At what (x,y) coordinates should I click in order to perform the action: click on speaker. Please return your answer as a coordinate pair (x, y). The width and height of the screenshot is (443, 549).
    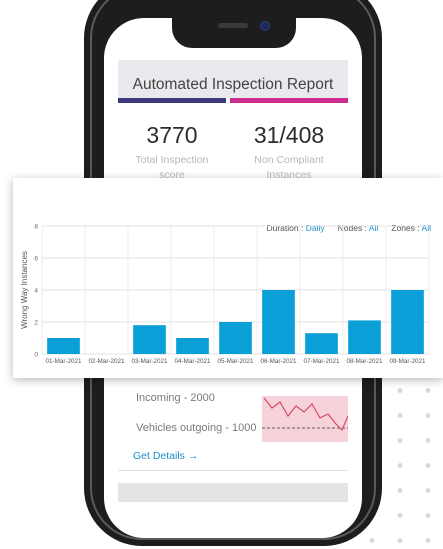
    Looking at the image, I should click on (233, 25).